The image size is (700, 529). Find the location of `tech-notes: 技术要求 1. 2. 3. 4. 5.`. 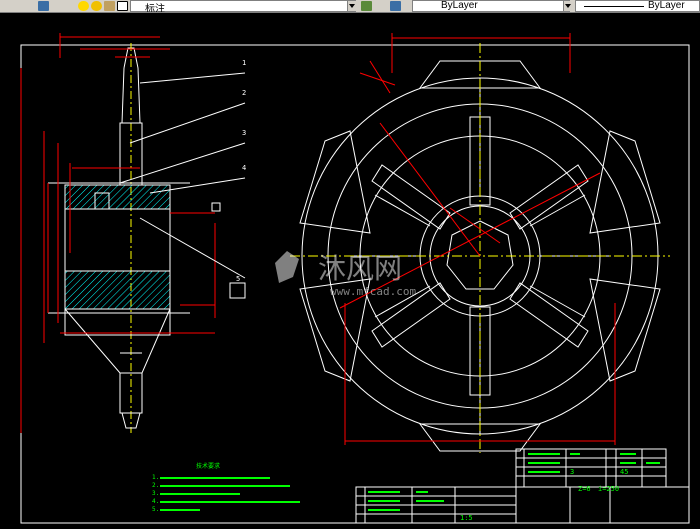

tech-notes: 技术要求 1. 2. 3. 4. 5. is located at coordinates (186, 487).